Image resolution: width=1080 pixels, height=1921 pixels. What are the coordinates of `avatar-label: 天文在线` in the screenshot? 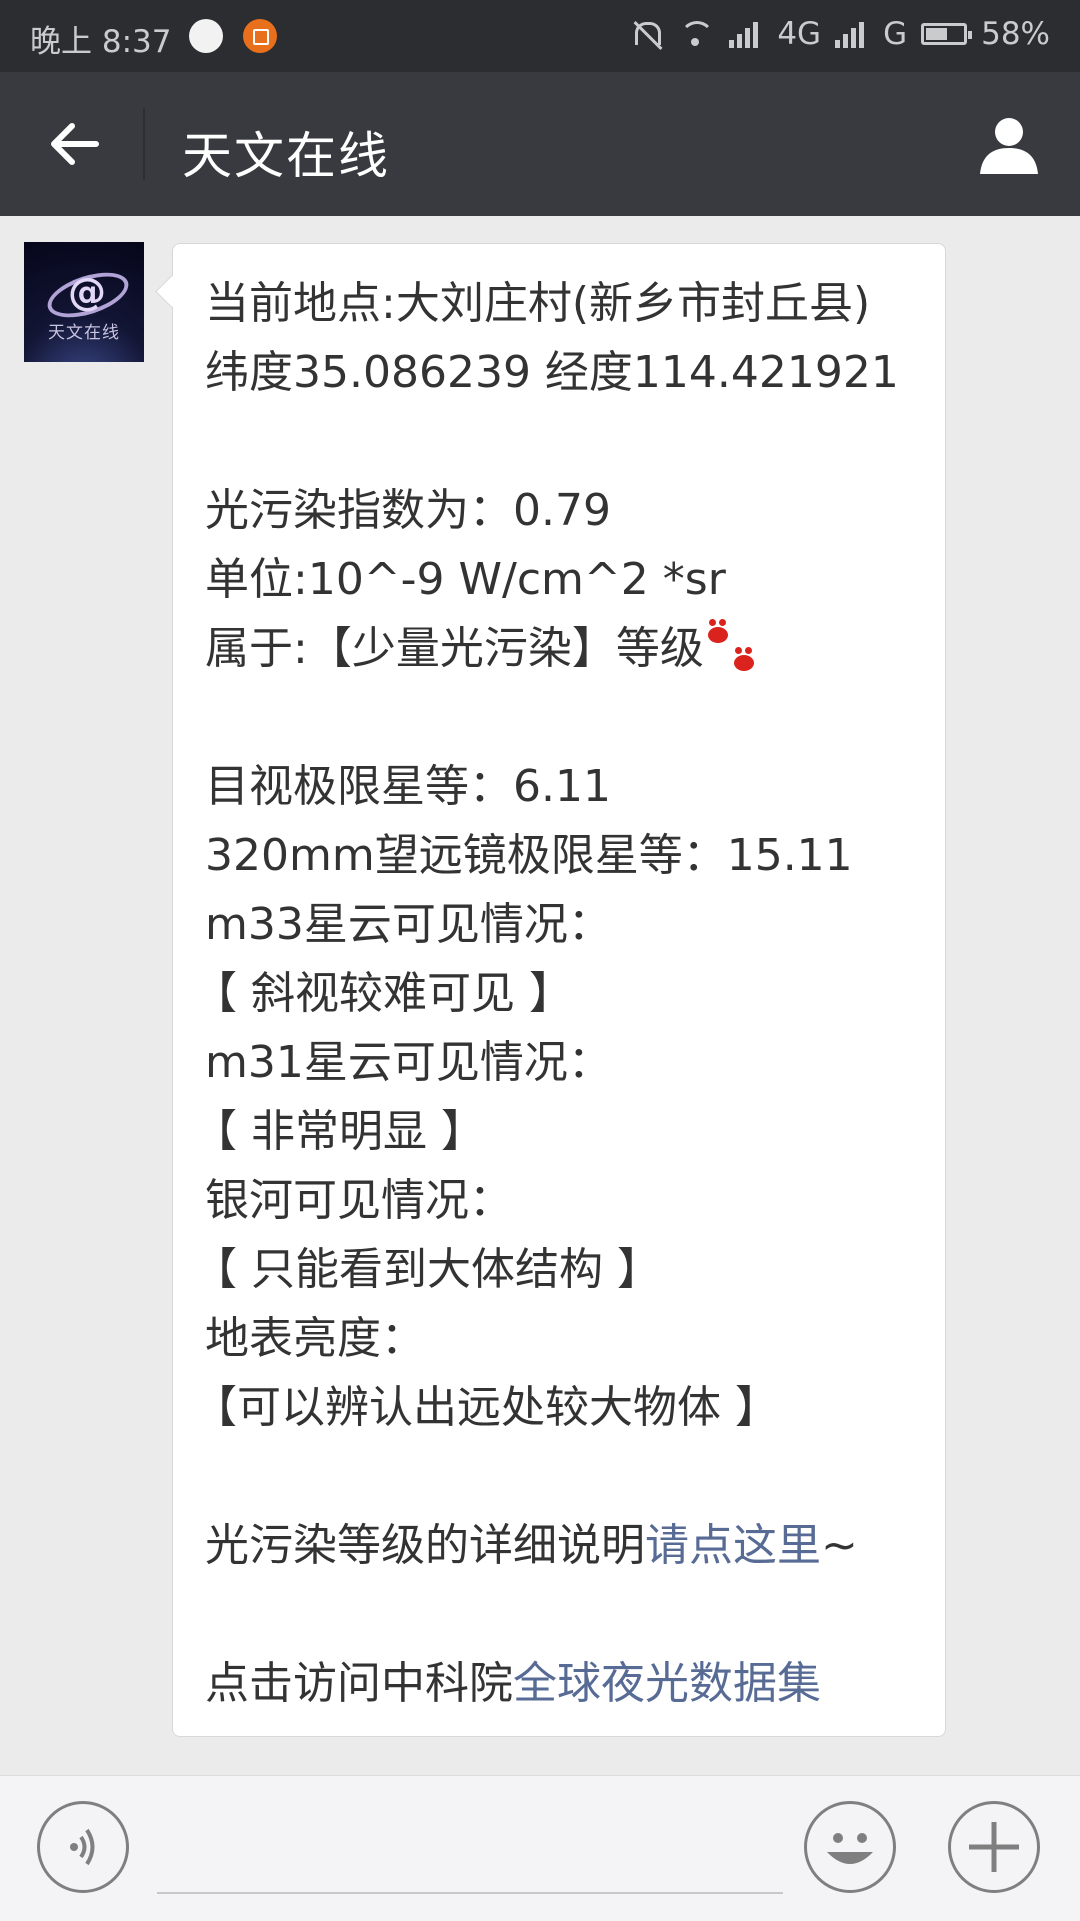 It's located at (84, 333).